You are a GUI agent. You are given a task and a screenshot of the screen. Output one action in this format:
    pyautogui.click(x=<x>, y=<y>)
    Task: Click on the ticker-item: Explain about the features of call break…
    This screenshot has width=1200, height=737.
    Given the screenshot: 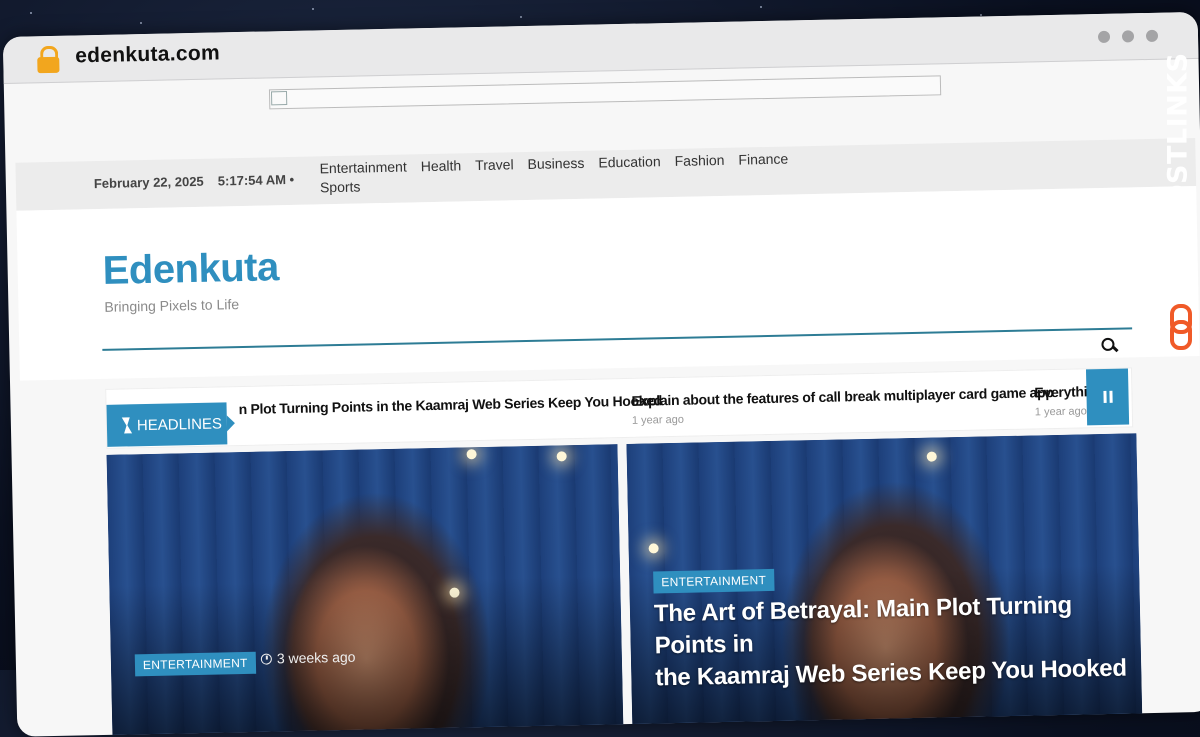 What is the action you would take?
    pyautogui.click(x=842, y=405)
    